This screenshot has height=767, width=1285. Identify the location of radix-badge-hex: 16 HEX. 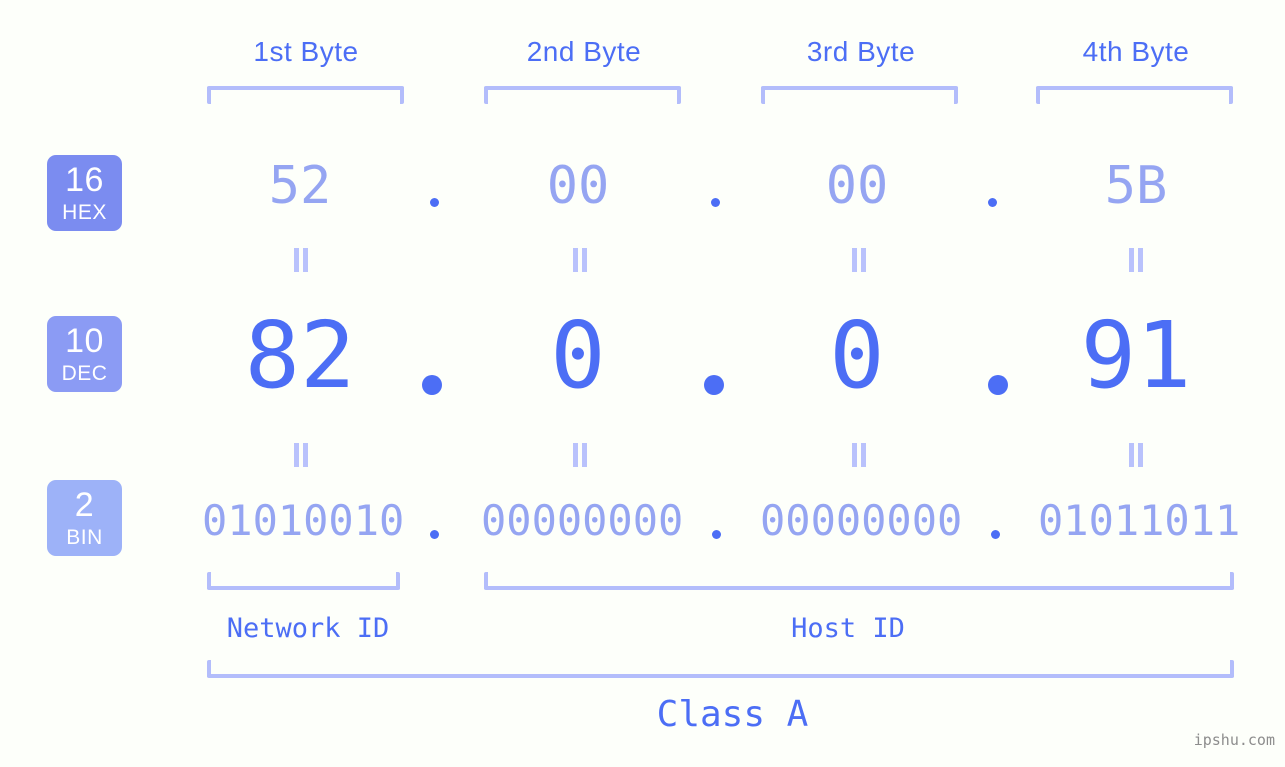
(84, 193).